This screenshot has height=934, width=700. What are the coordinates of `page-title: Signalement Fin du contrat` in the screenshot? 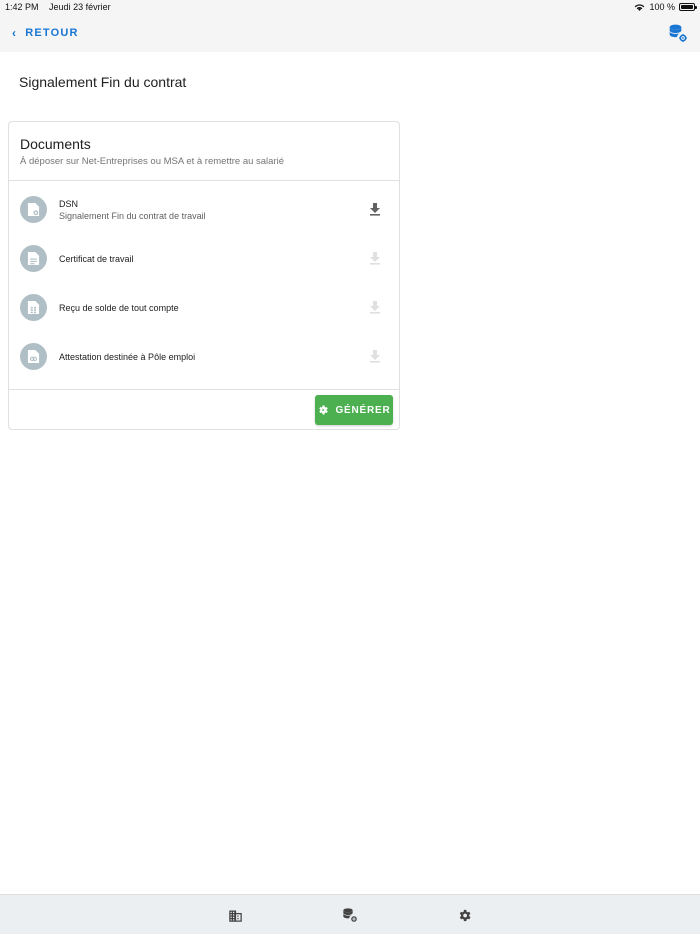 It's located at (103, 82).